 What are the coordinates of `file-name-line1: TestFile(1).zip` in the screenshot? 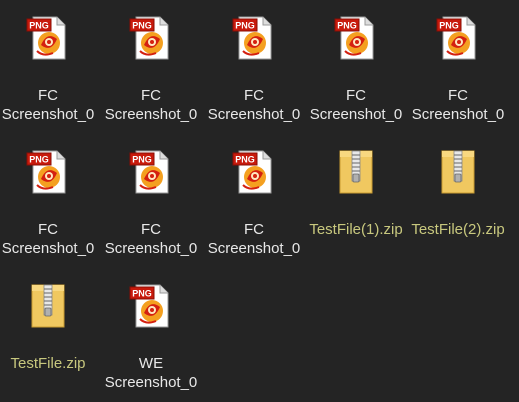 It's located at (356, 229).